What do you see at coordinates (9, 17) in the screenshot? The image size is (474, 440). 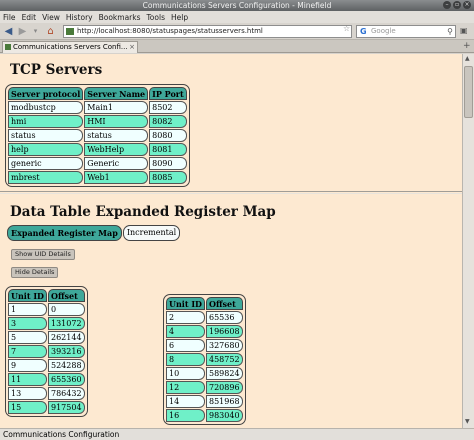 I see `menu-file: File` at bounding box center [9, 17].